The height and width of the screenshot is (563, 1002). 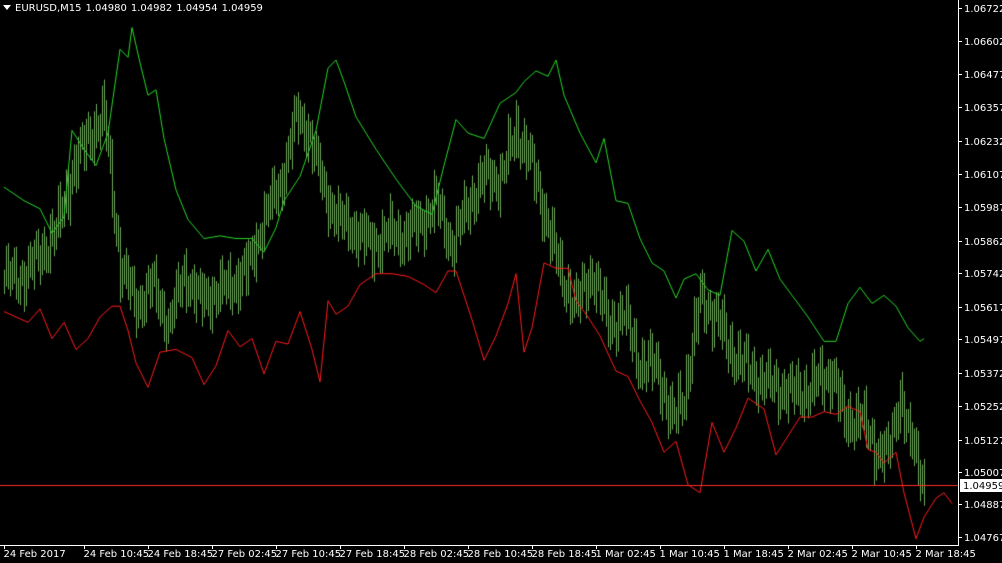 I want to click on chart-menu-triangle-icon, so click(x=7, y=7).